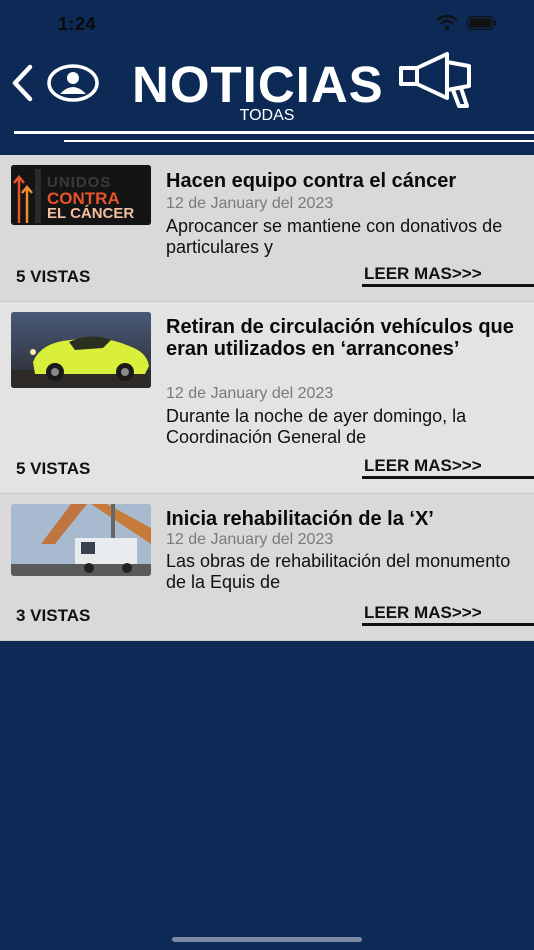 This screenshot has height=950, width=534. I want to click on article-views: 3 VISTAS, so click(53, 615).